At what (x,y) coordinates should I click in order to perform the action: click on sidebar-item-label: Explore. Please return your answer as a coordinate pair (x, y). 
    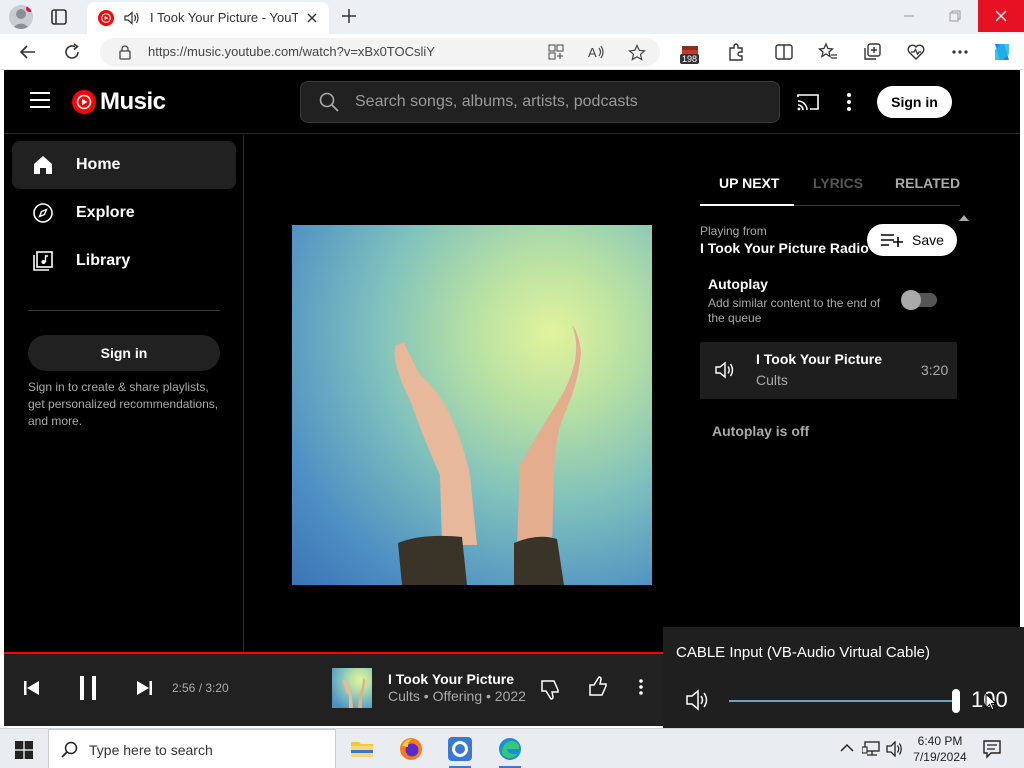
    Looking at the image, I should click on (105, 212).